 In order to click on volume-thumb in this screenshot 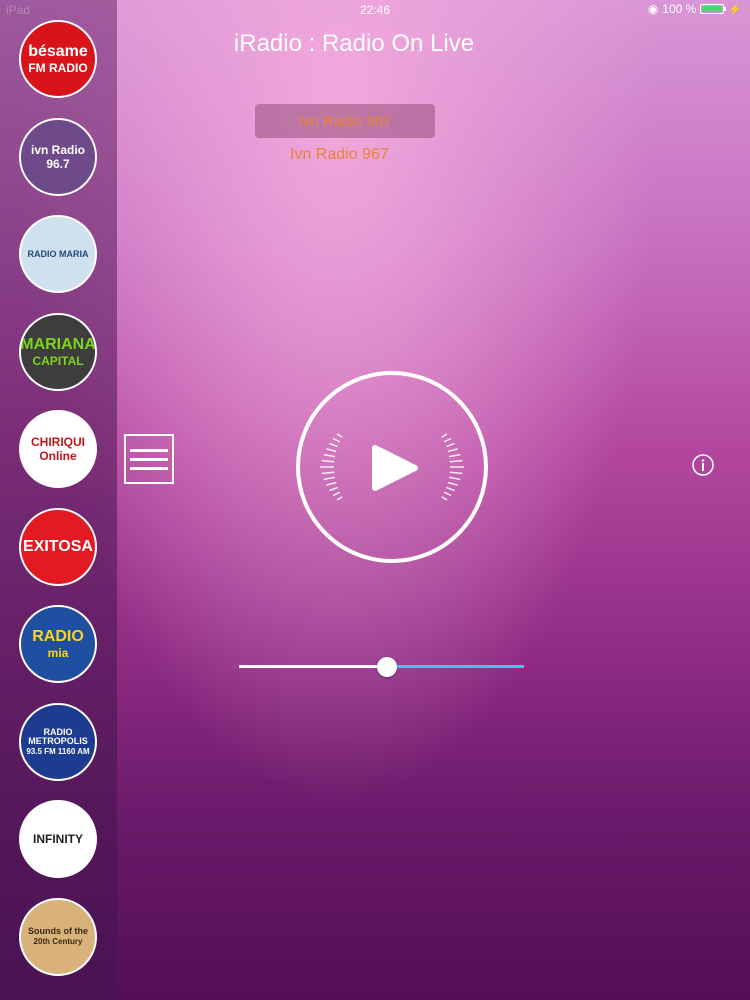, I will do `click(387, 667)`.